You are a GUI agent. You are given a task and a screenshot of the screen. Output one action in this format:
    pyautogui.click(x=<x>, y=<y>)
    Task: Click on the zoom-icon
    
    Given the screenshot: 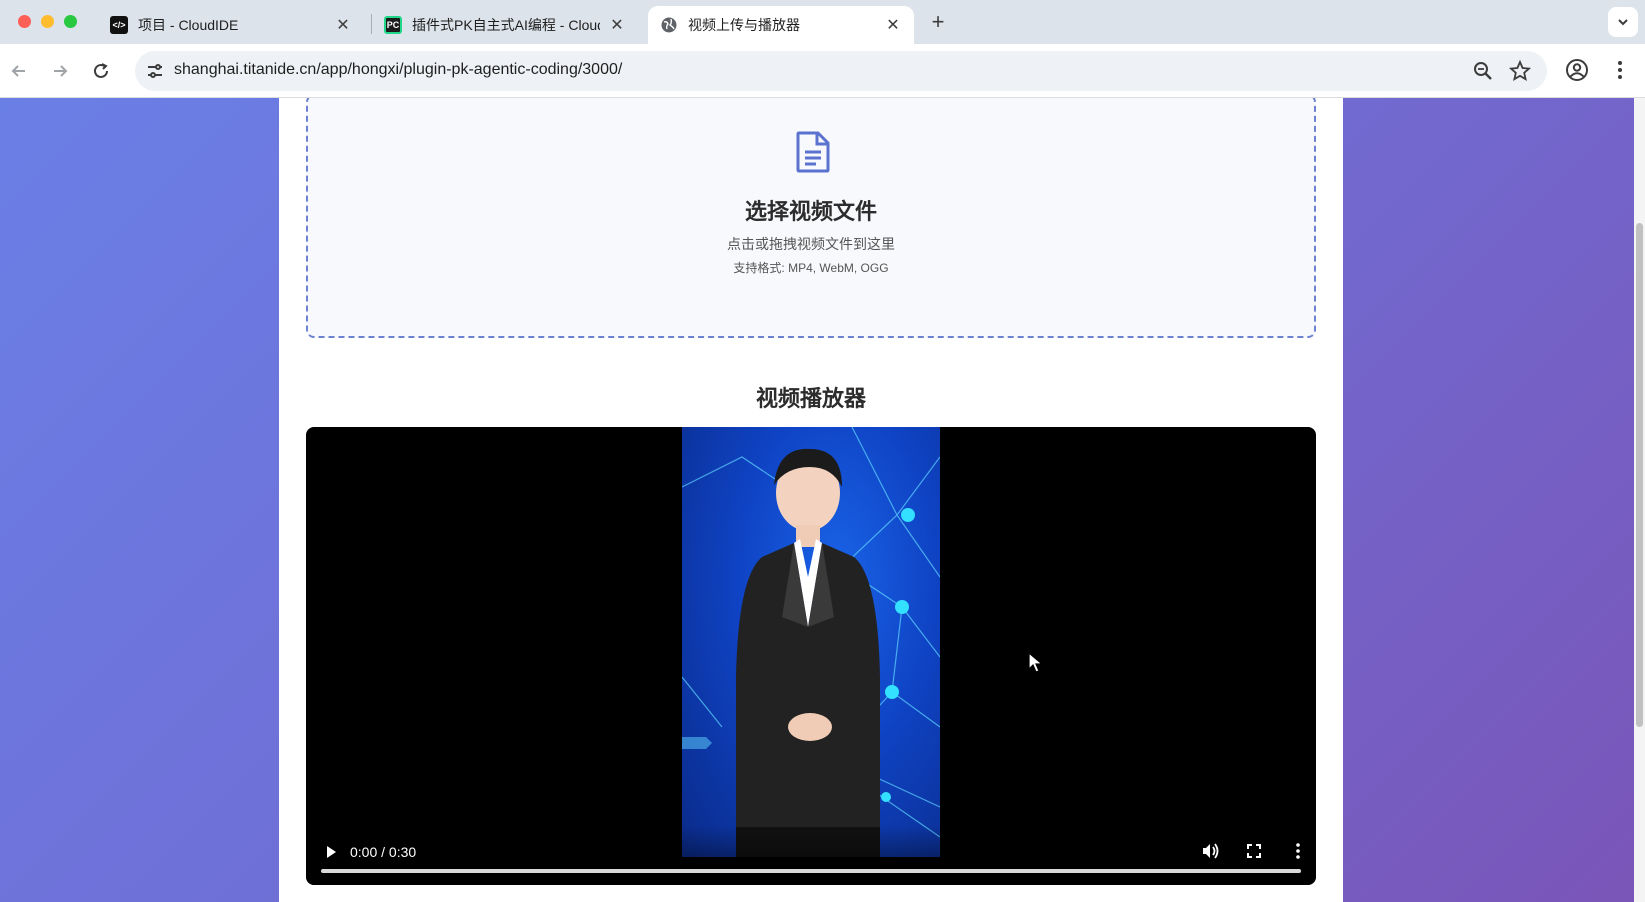 What is the action you would take?
    pyautogui.click(x=1483, y=73)
    